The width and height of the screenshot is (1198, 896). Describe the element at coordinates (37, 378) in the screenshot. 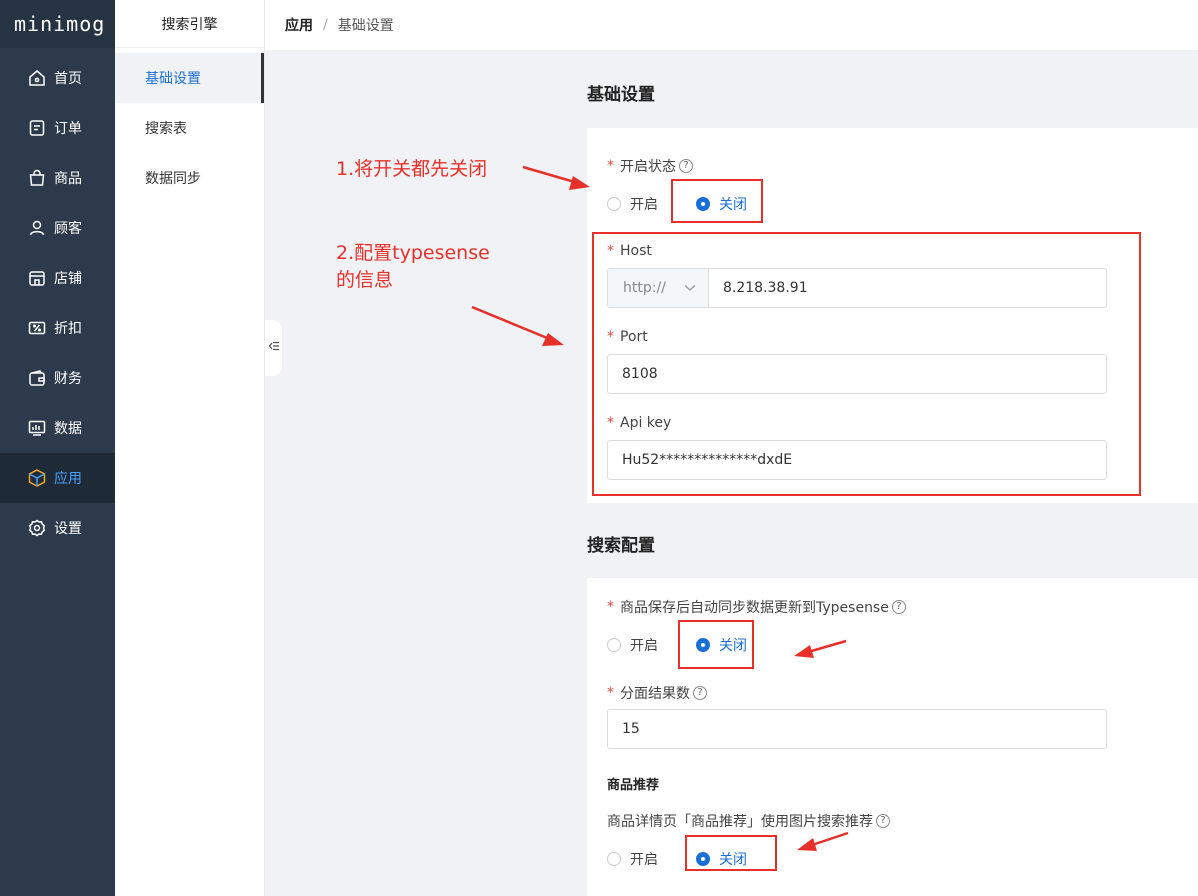

I see `wallet-icon` at that location.